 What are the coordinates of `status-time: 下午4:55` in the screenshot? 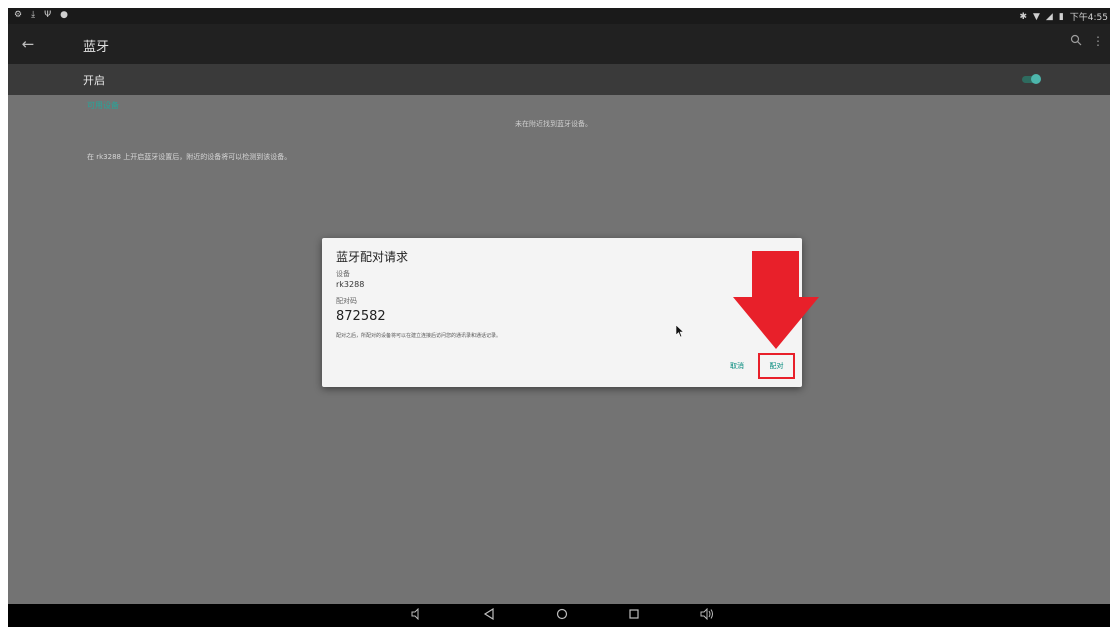 It's located at (1088, 18).